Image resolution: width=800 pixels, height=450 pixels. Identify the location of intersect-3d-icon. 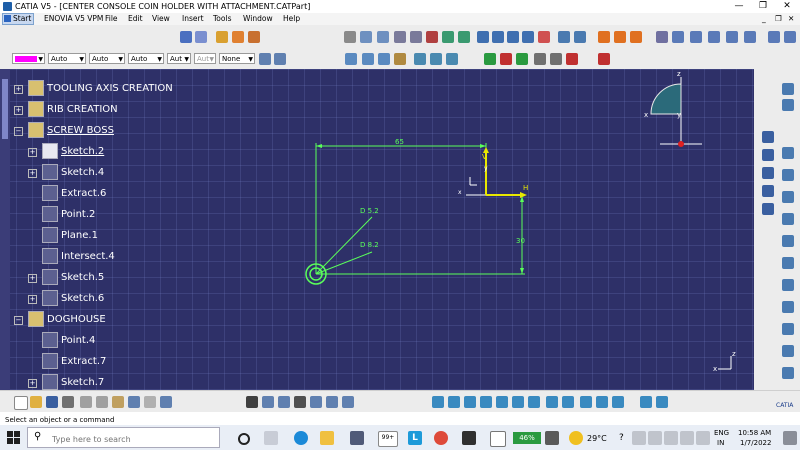
(580, 37).